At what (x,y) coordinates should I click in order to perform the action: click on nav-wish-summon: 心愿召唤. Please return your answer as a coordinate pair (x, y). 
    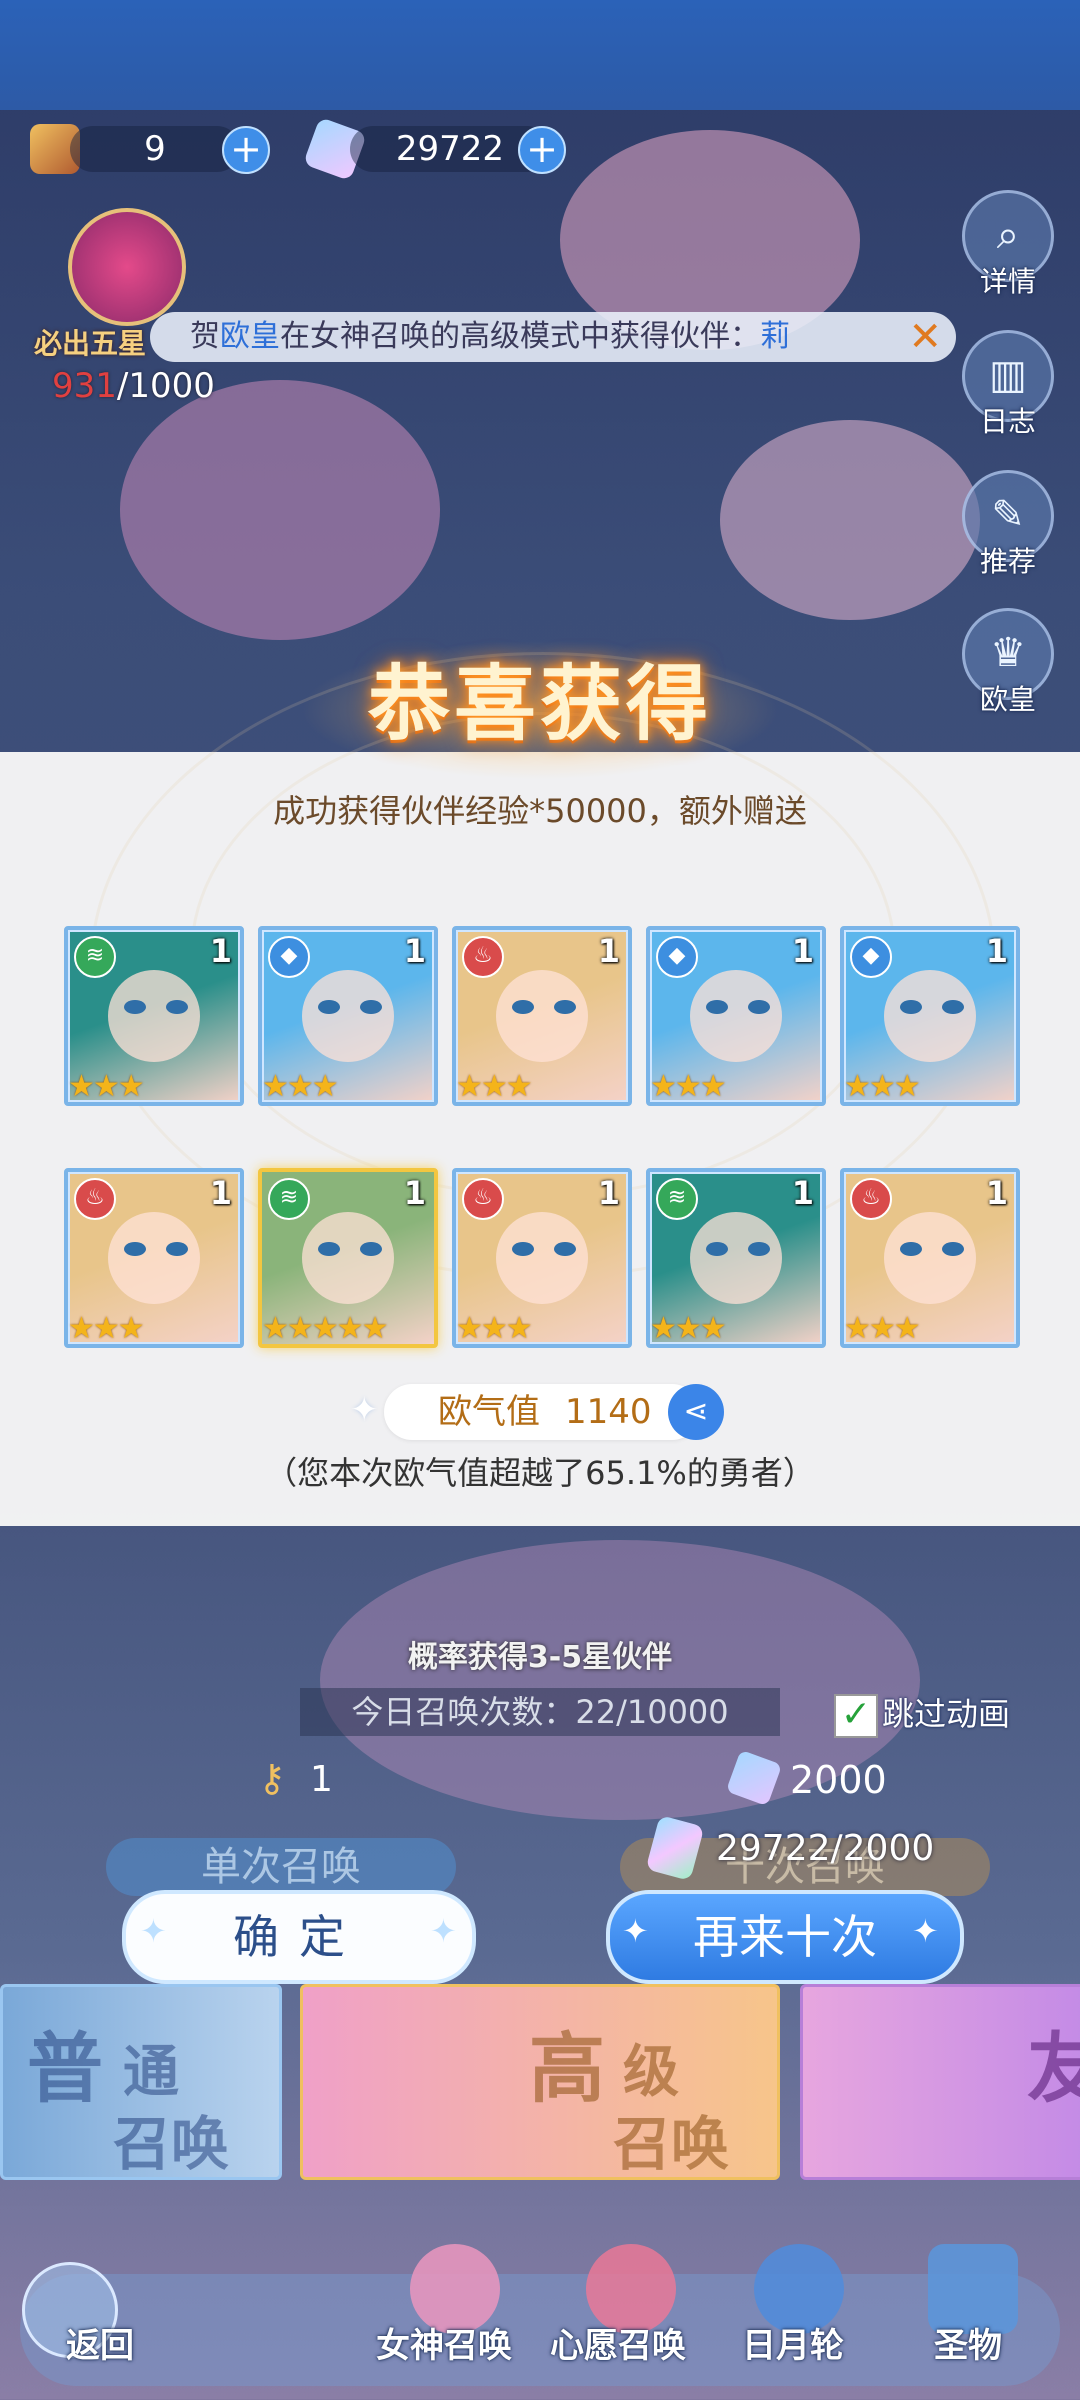
    Looking at the image, I should click on (618, 2342).